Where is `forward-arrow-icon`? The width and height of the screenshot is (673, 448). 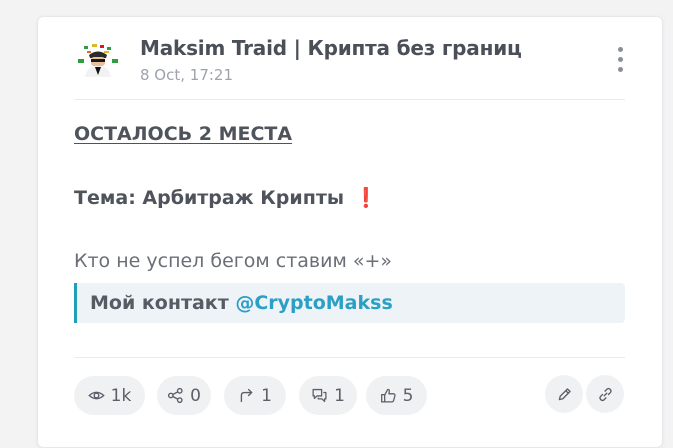 forward-arrow-icon is located at coordinates (246, 395).